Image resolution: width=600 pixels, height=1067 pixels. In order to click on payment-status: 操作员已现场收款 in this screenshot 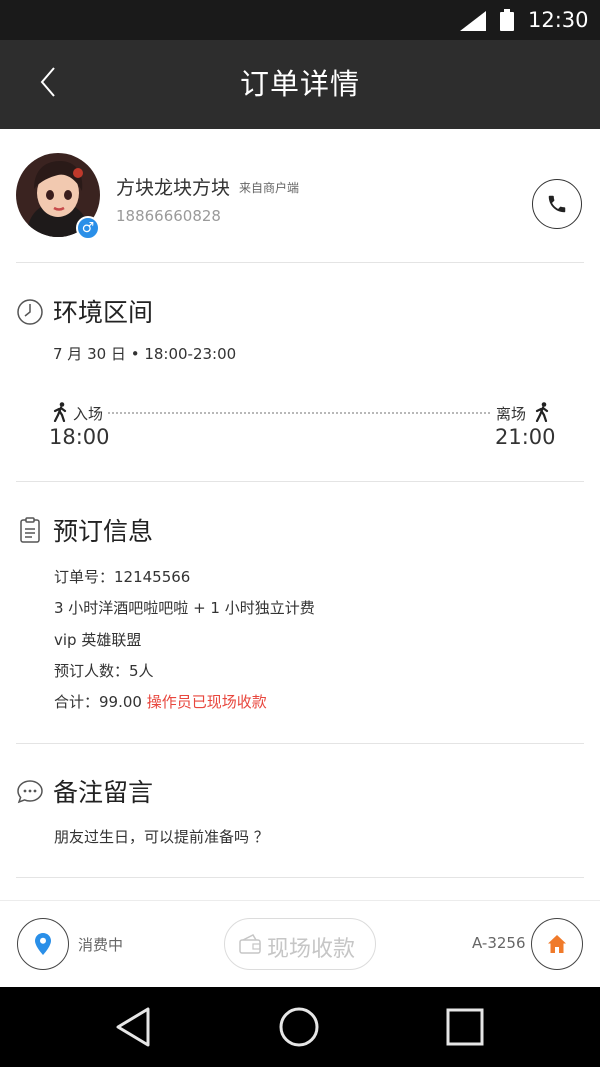, I will do `click(206, 702)`.